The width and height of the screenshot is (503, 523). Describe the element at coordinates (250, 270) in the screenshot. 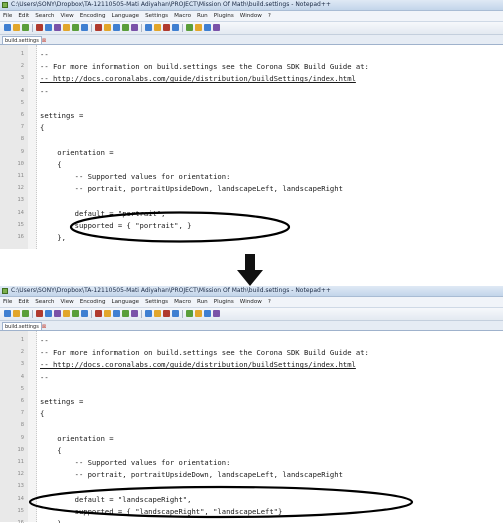

I see `down-arrow-icon` at that location.